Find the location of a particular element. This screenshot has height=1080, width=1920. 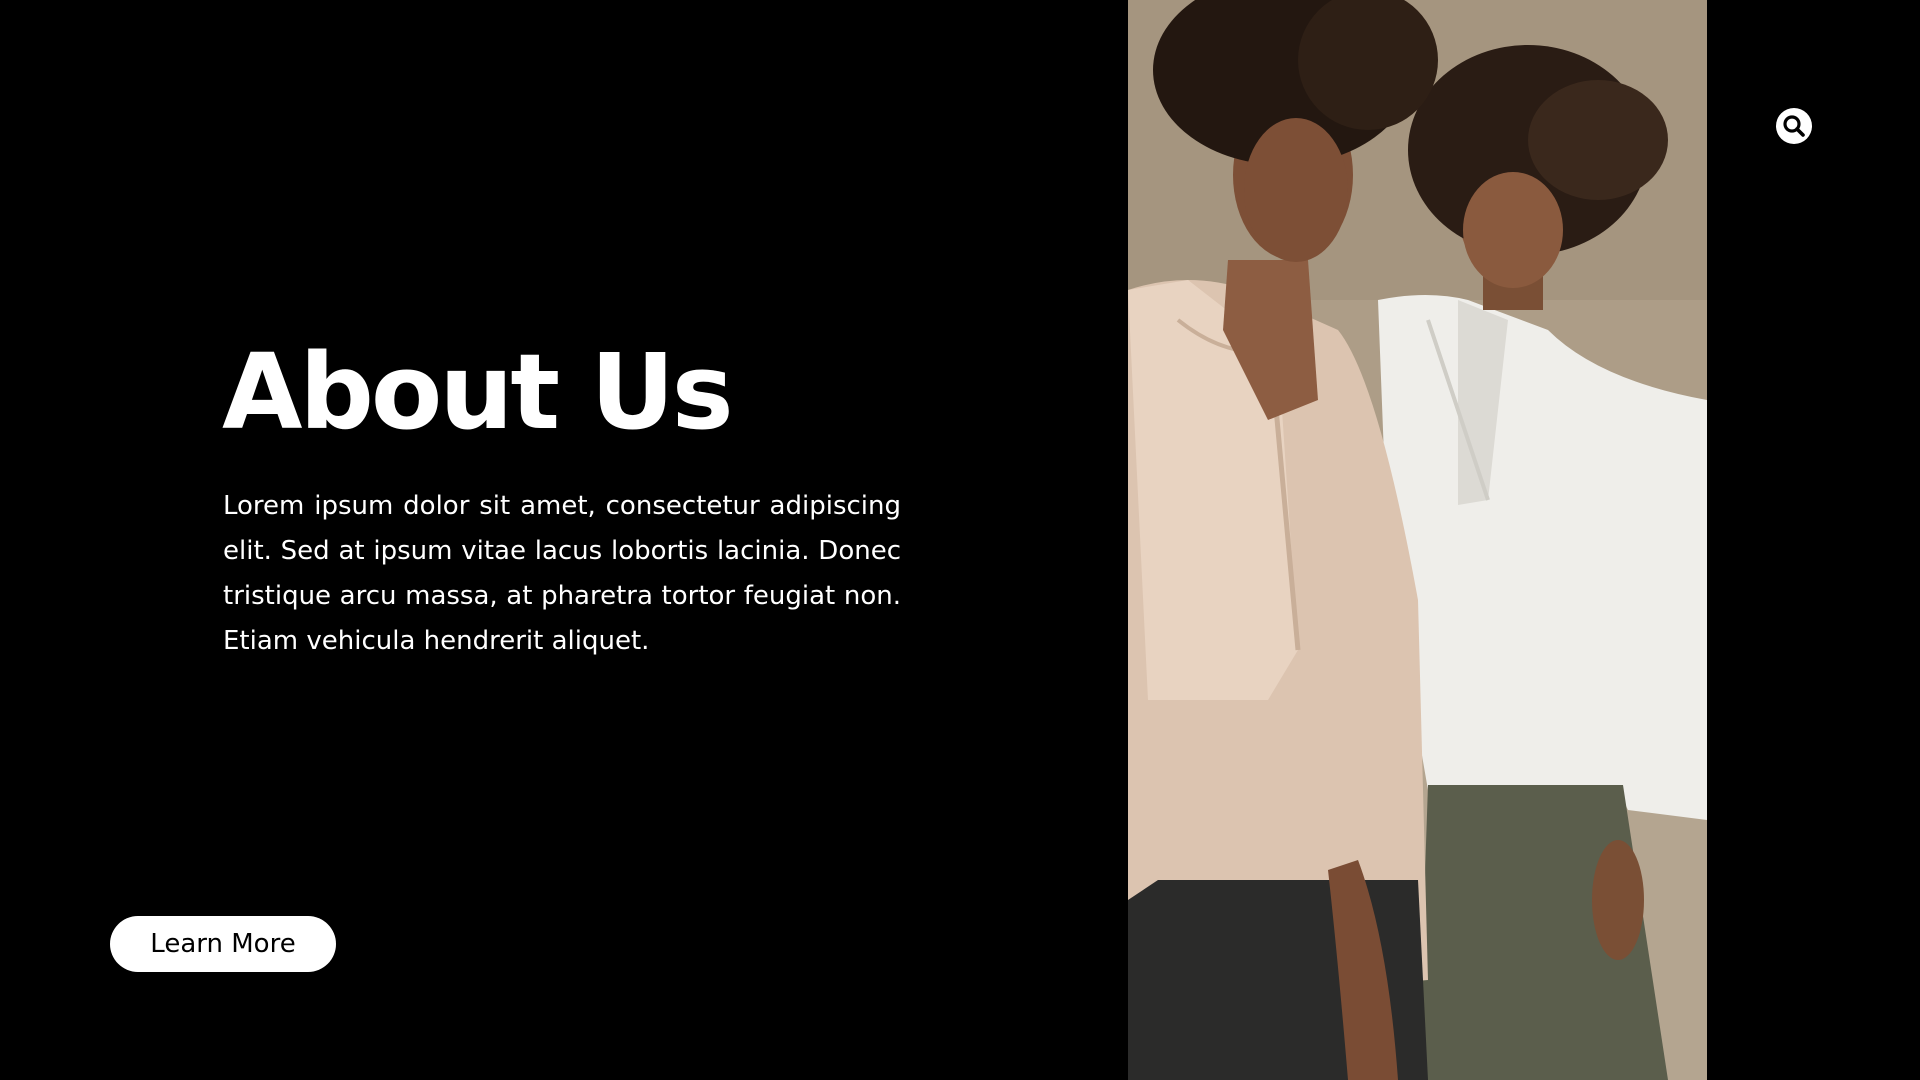

search-icon is located at coordinates (1794, 126).